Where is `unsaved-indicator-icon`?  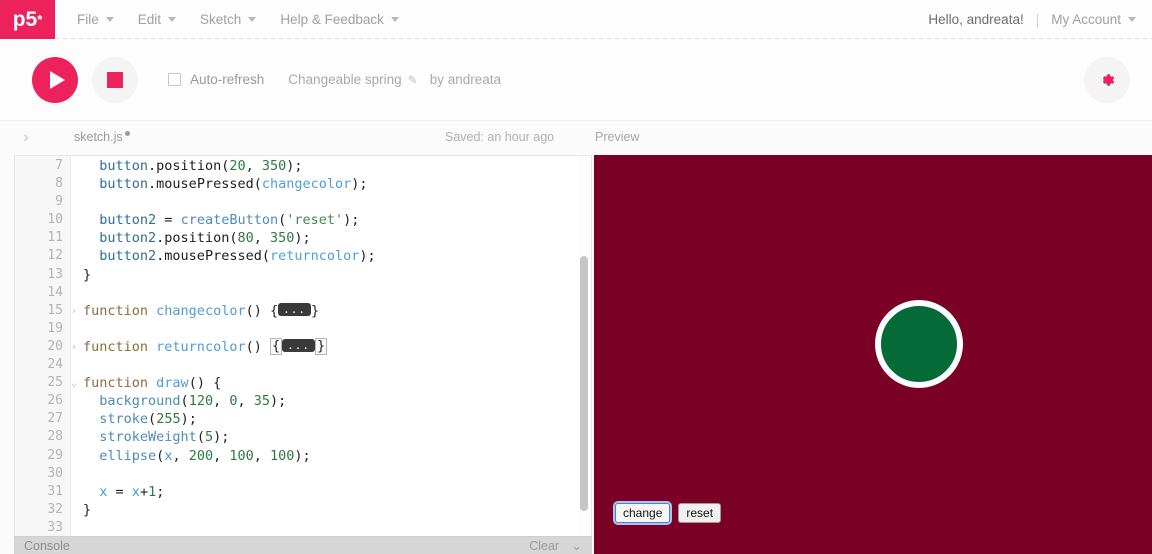 unsaved-indicator-icon is located at coordinates (127, 133).